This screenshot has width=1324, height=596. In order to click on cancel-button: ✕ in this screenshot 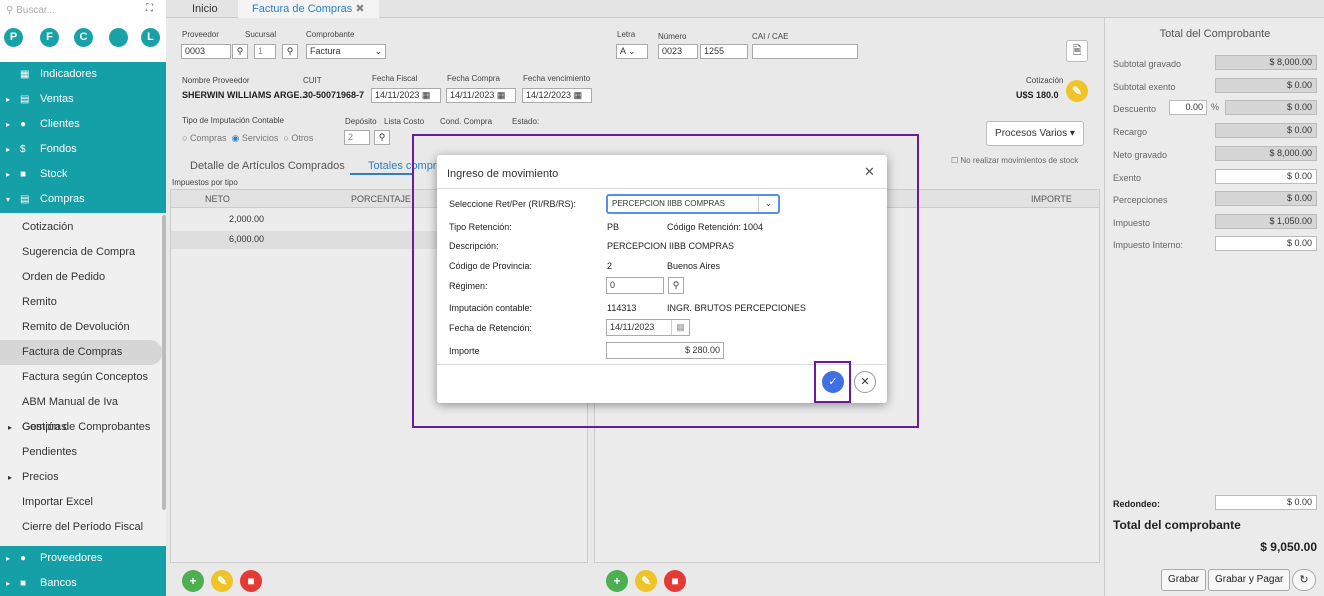, I will do `click(865, 382)`.